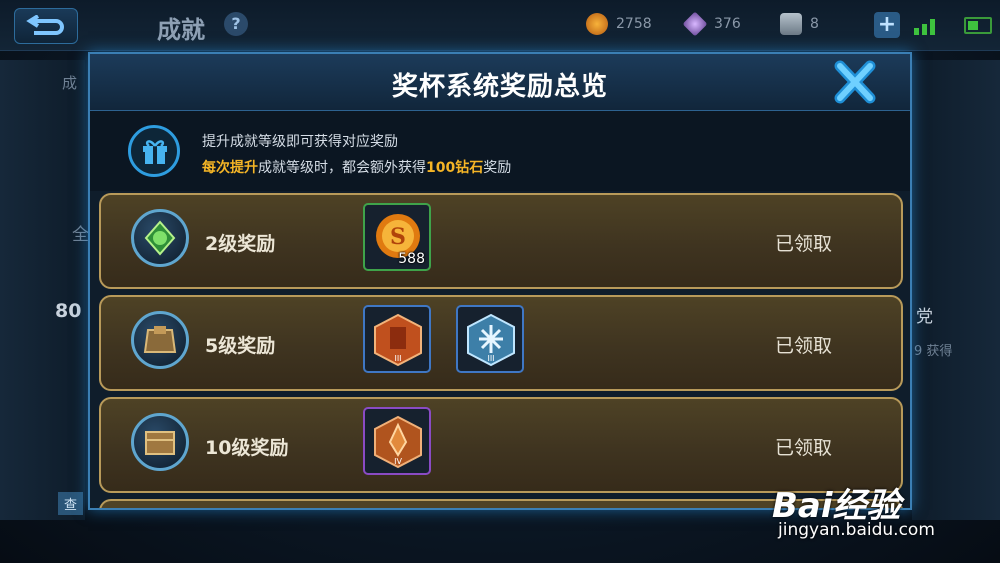  Describe the element at coordinates (924, 27) in the screenshot. I see `signal-icon` at that location.